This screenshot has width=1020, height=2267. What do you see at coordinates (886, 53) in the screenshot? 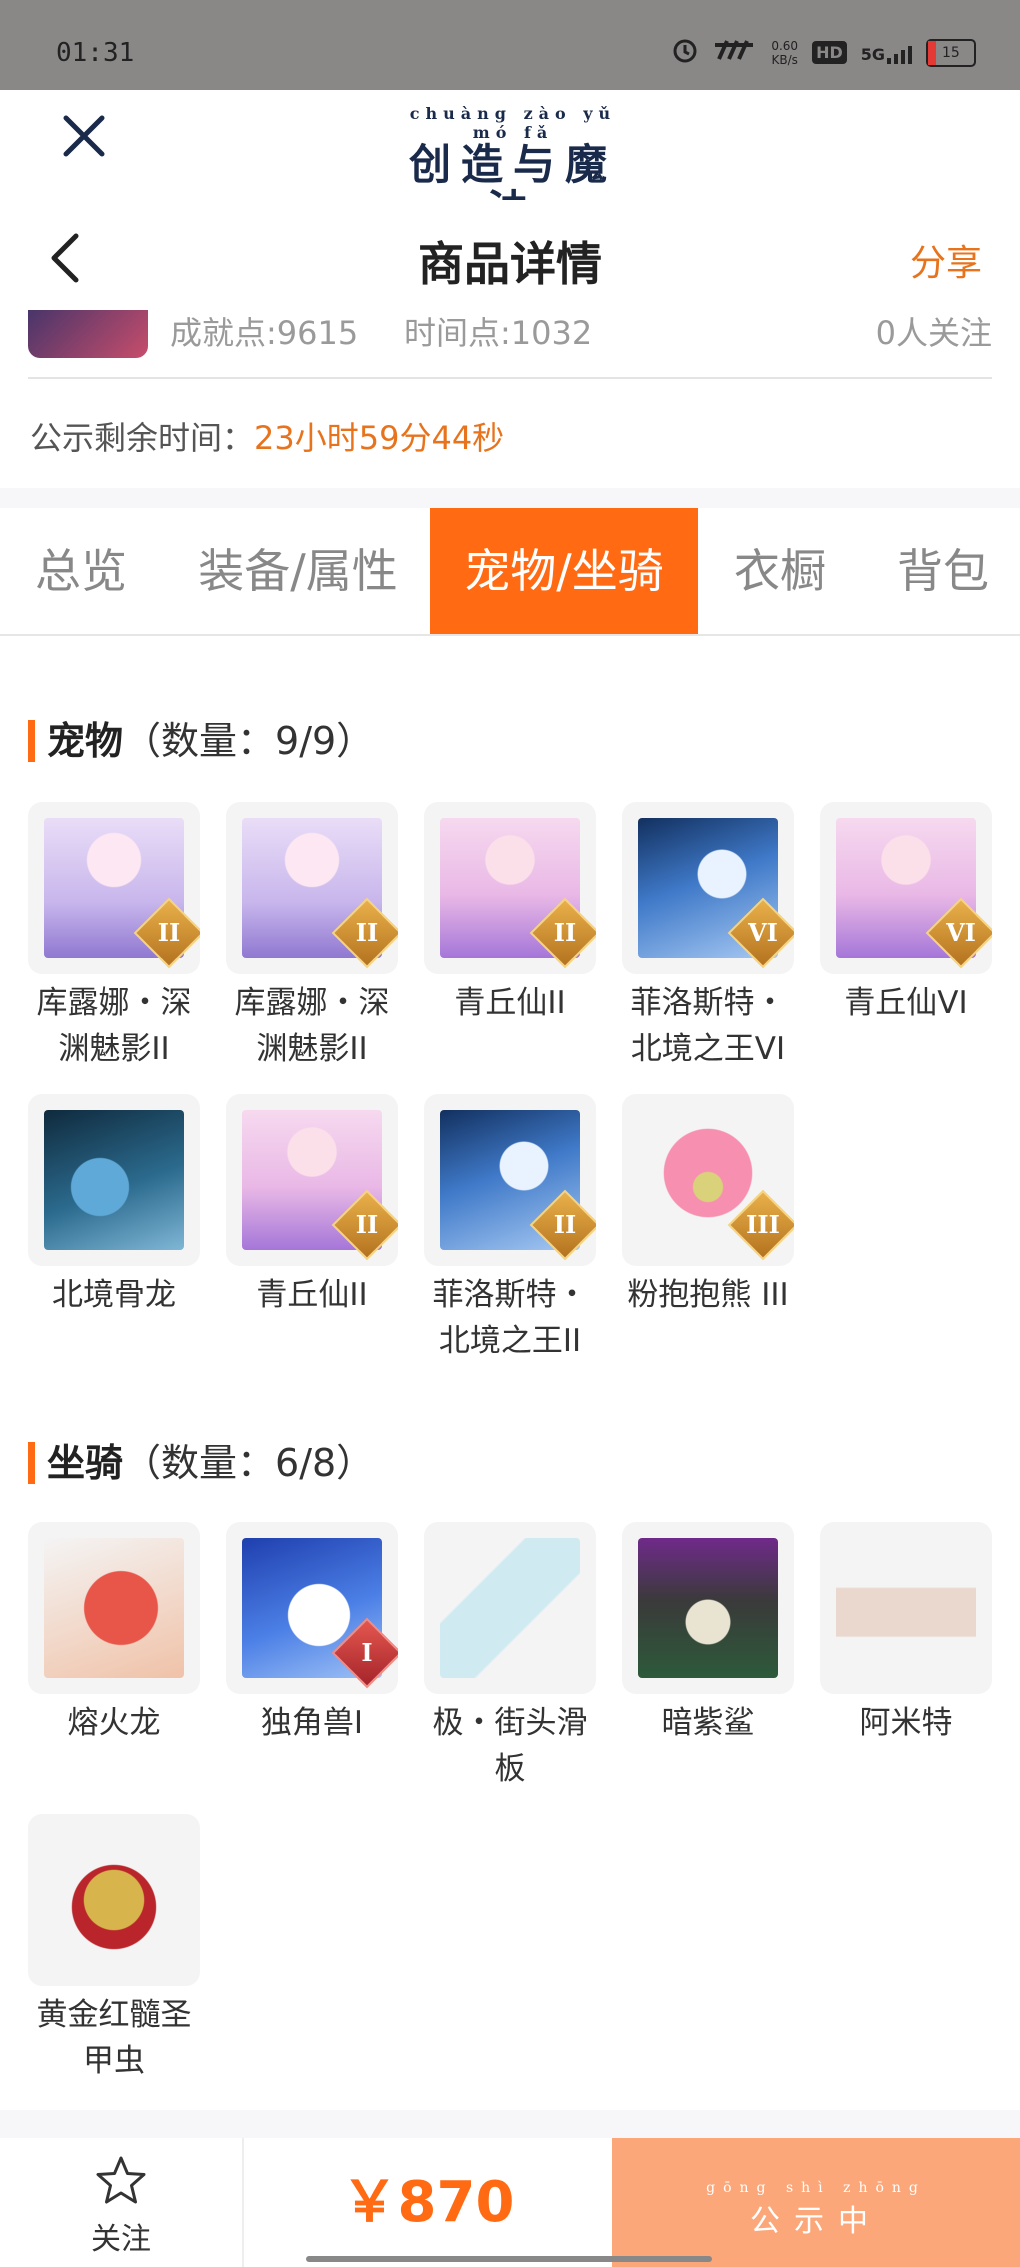
I see `network-type: 5G` at bounding box center [886, 53].